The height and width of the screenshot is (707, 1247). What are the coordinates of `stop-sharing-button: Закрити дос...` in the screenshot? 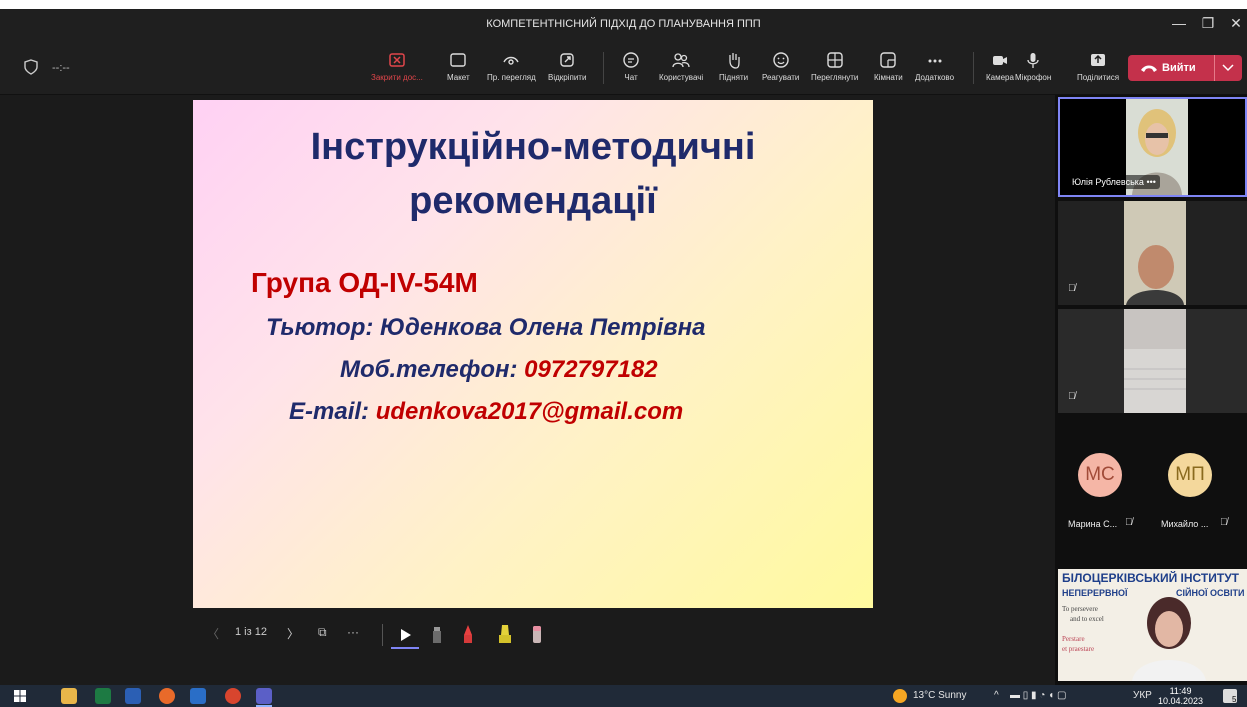 It's located at (397, 66).